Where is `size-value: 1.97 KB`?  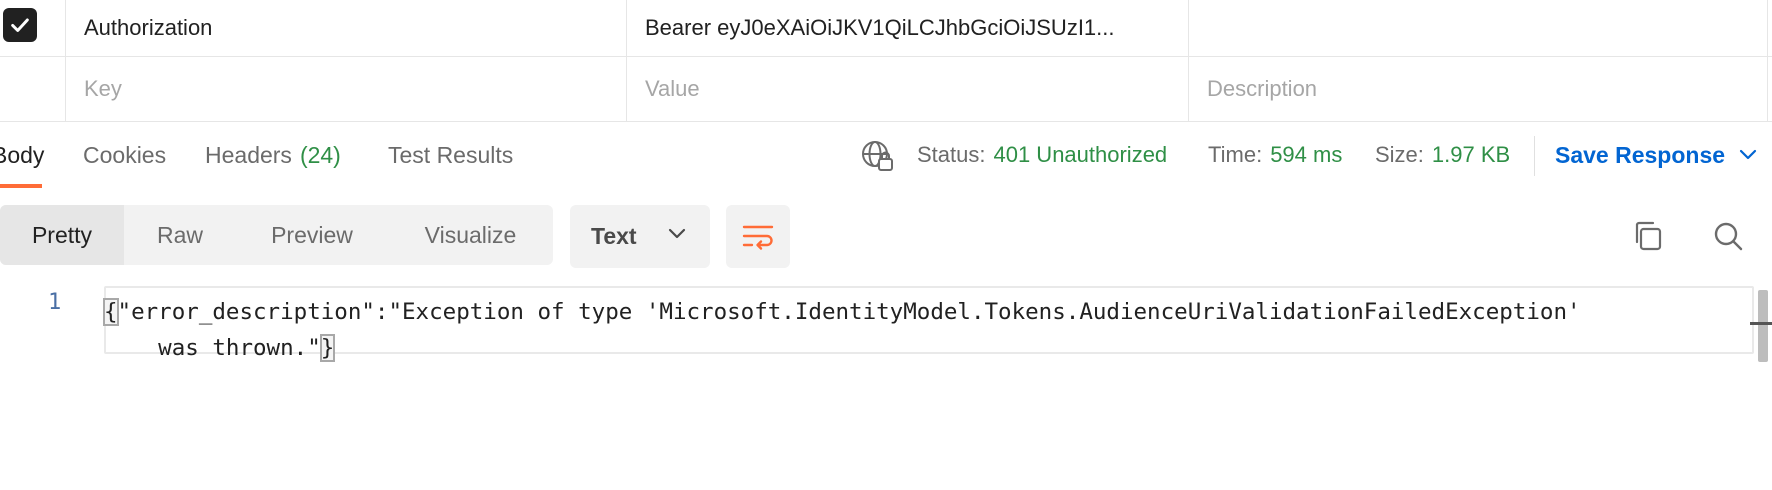
size-value: 1.97 KB is located at coordinates (1471, 154).